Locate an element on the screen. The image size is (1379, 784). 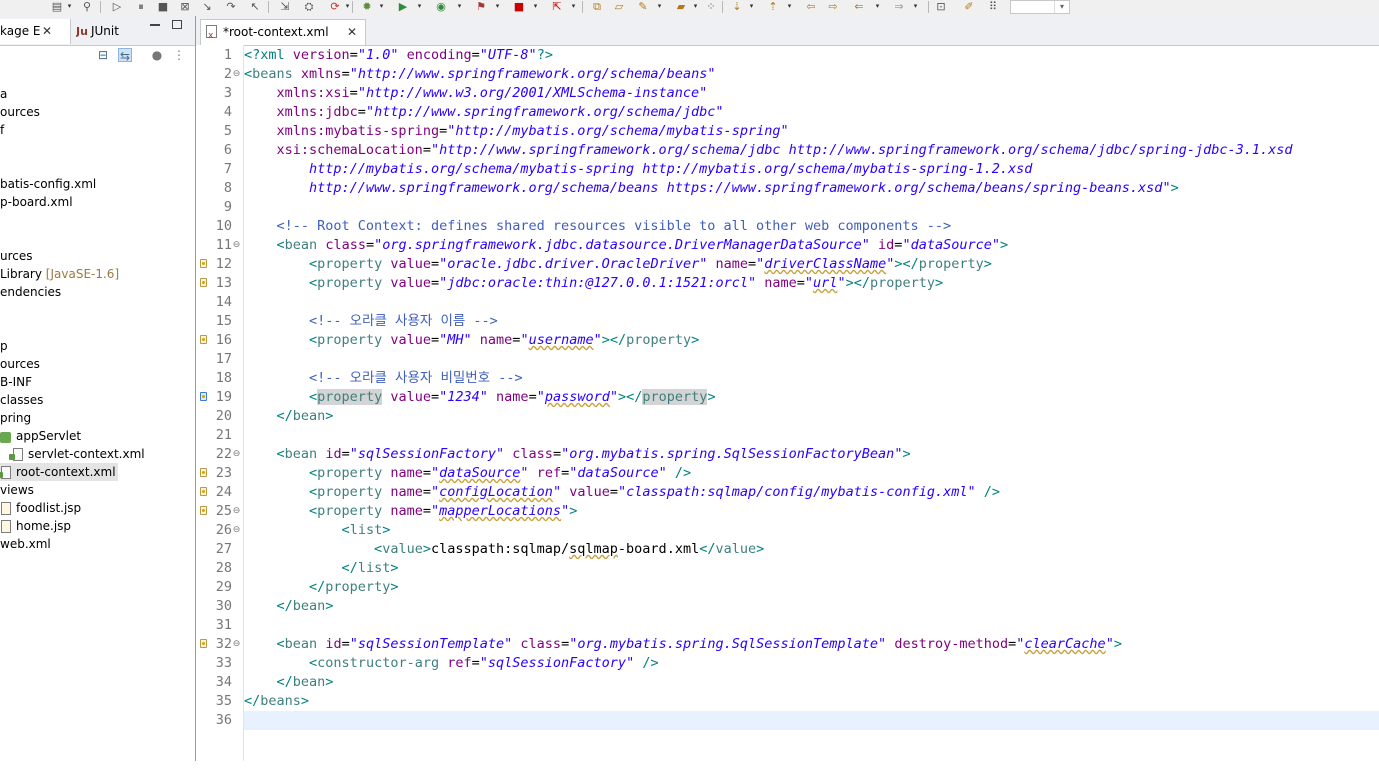
tab-package-explorer: kage E ✕ is located at coordinates (35, 31).